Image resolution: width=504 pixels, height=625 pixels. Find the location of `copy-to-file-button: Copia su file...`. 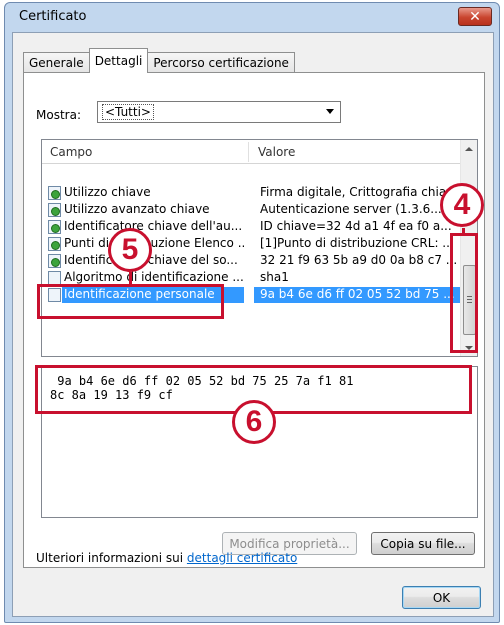

copy-to-file-button: Copia su file... is located at coordinates (423, 543).